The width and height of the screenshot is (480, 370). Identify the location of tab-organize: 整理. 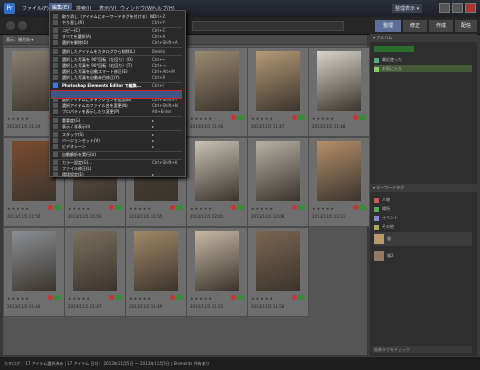
(388, 26).